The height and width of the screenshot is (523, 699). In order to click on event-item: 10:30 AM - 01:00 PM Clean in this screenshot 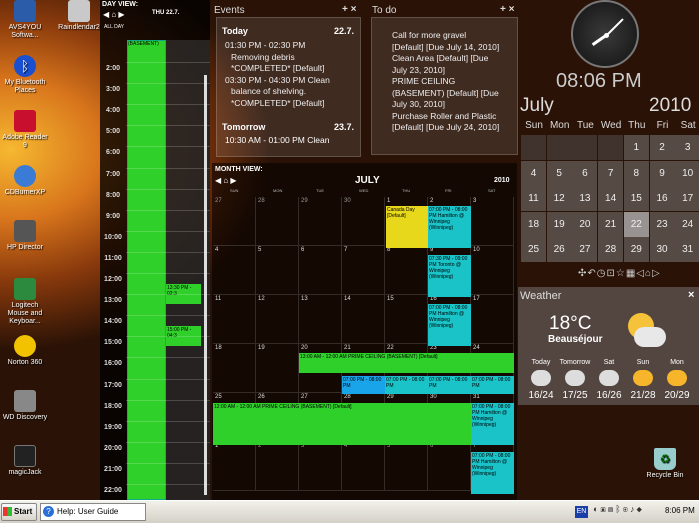, I will do `click(277, 140)`.